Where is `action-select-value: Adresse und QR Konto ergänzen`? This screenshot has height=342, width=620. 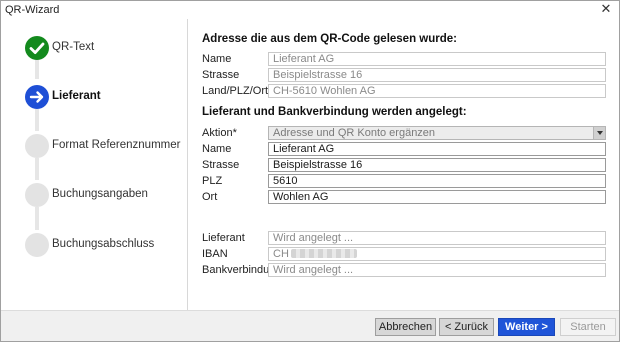
action-select-value: Adresse und QR Konto ergänzen is located at coordinates (354, 133).